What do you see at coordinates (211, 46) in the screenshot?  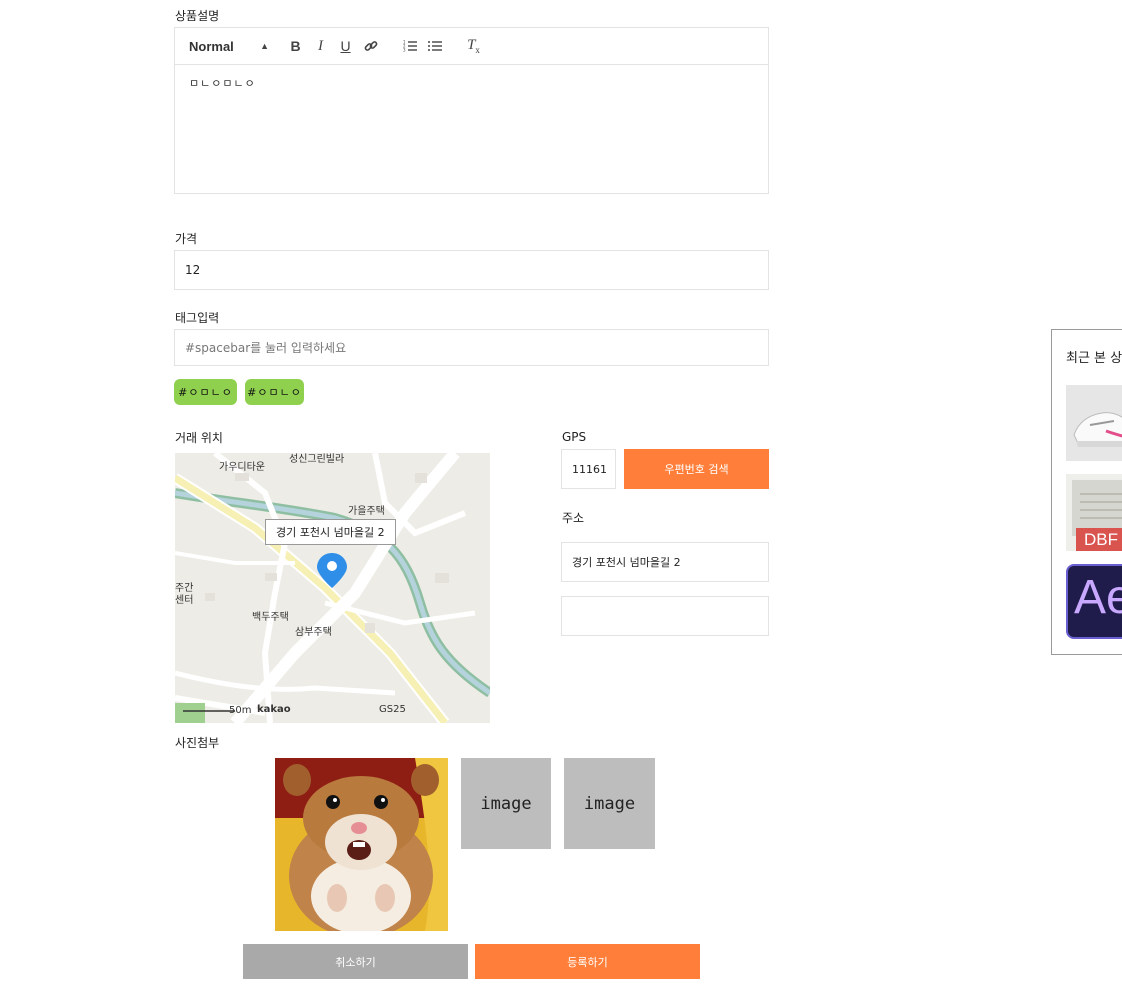 I see `format-select-value: Normal` at bounding box center [211, 46].